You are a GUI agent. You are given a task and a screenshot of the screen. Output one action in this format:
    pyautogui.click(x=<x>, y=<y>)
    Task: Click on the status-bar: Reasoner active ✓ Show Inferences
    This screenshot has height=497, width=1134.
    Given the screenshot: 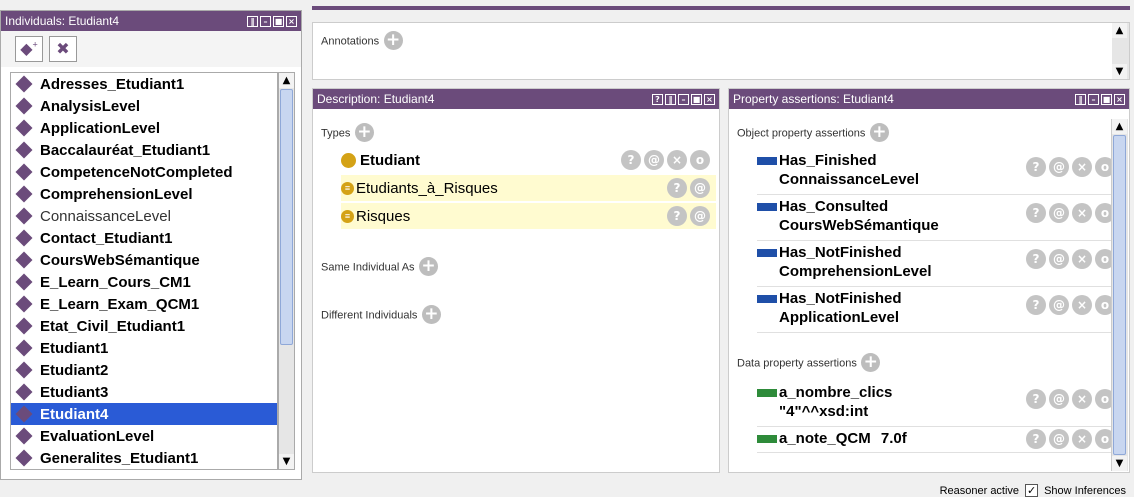 What is the action you would take?
    pyautogui.click(x=1033, y=490)
    